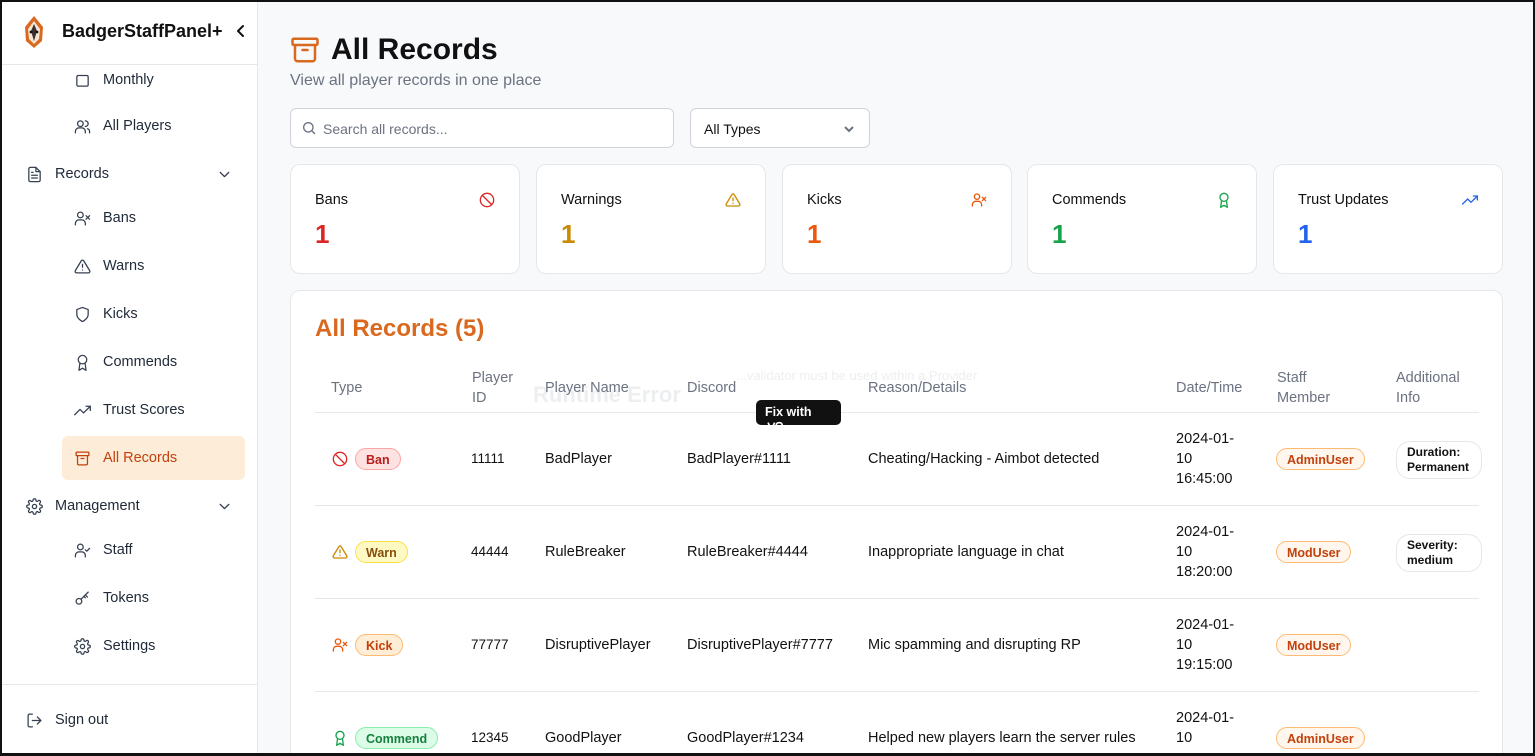 The image size is (1535, 756). Describe the element at coordinates (34, 720) in the screenshot. I see `log-out-icon` at that location.